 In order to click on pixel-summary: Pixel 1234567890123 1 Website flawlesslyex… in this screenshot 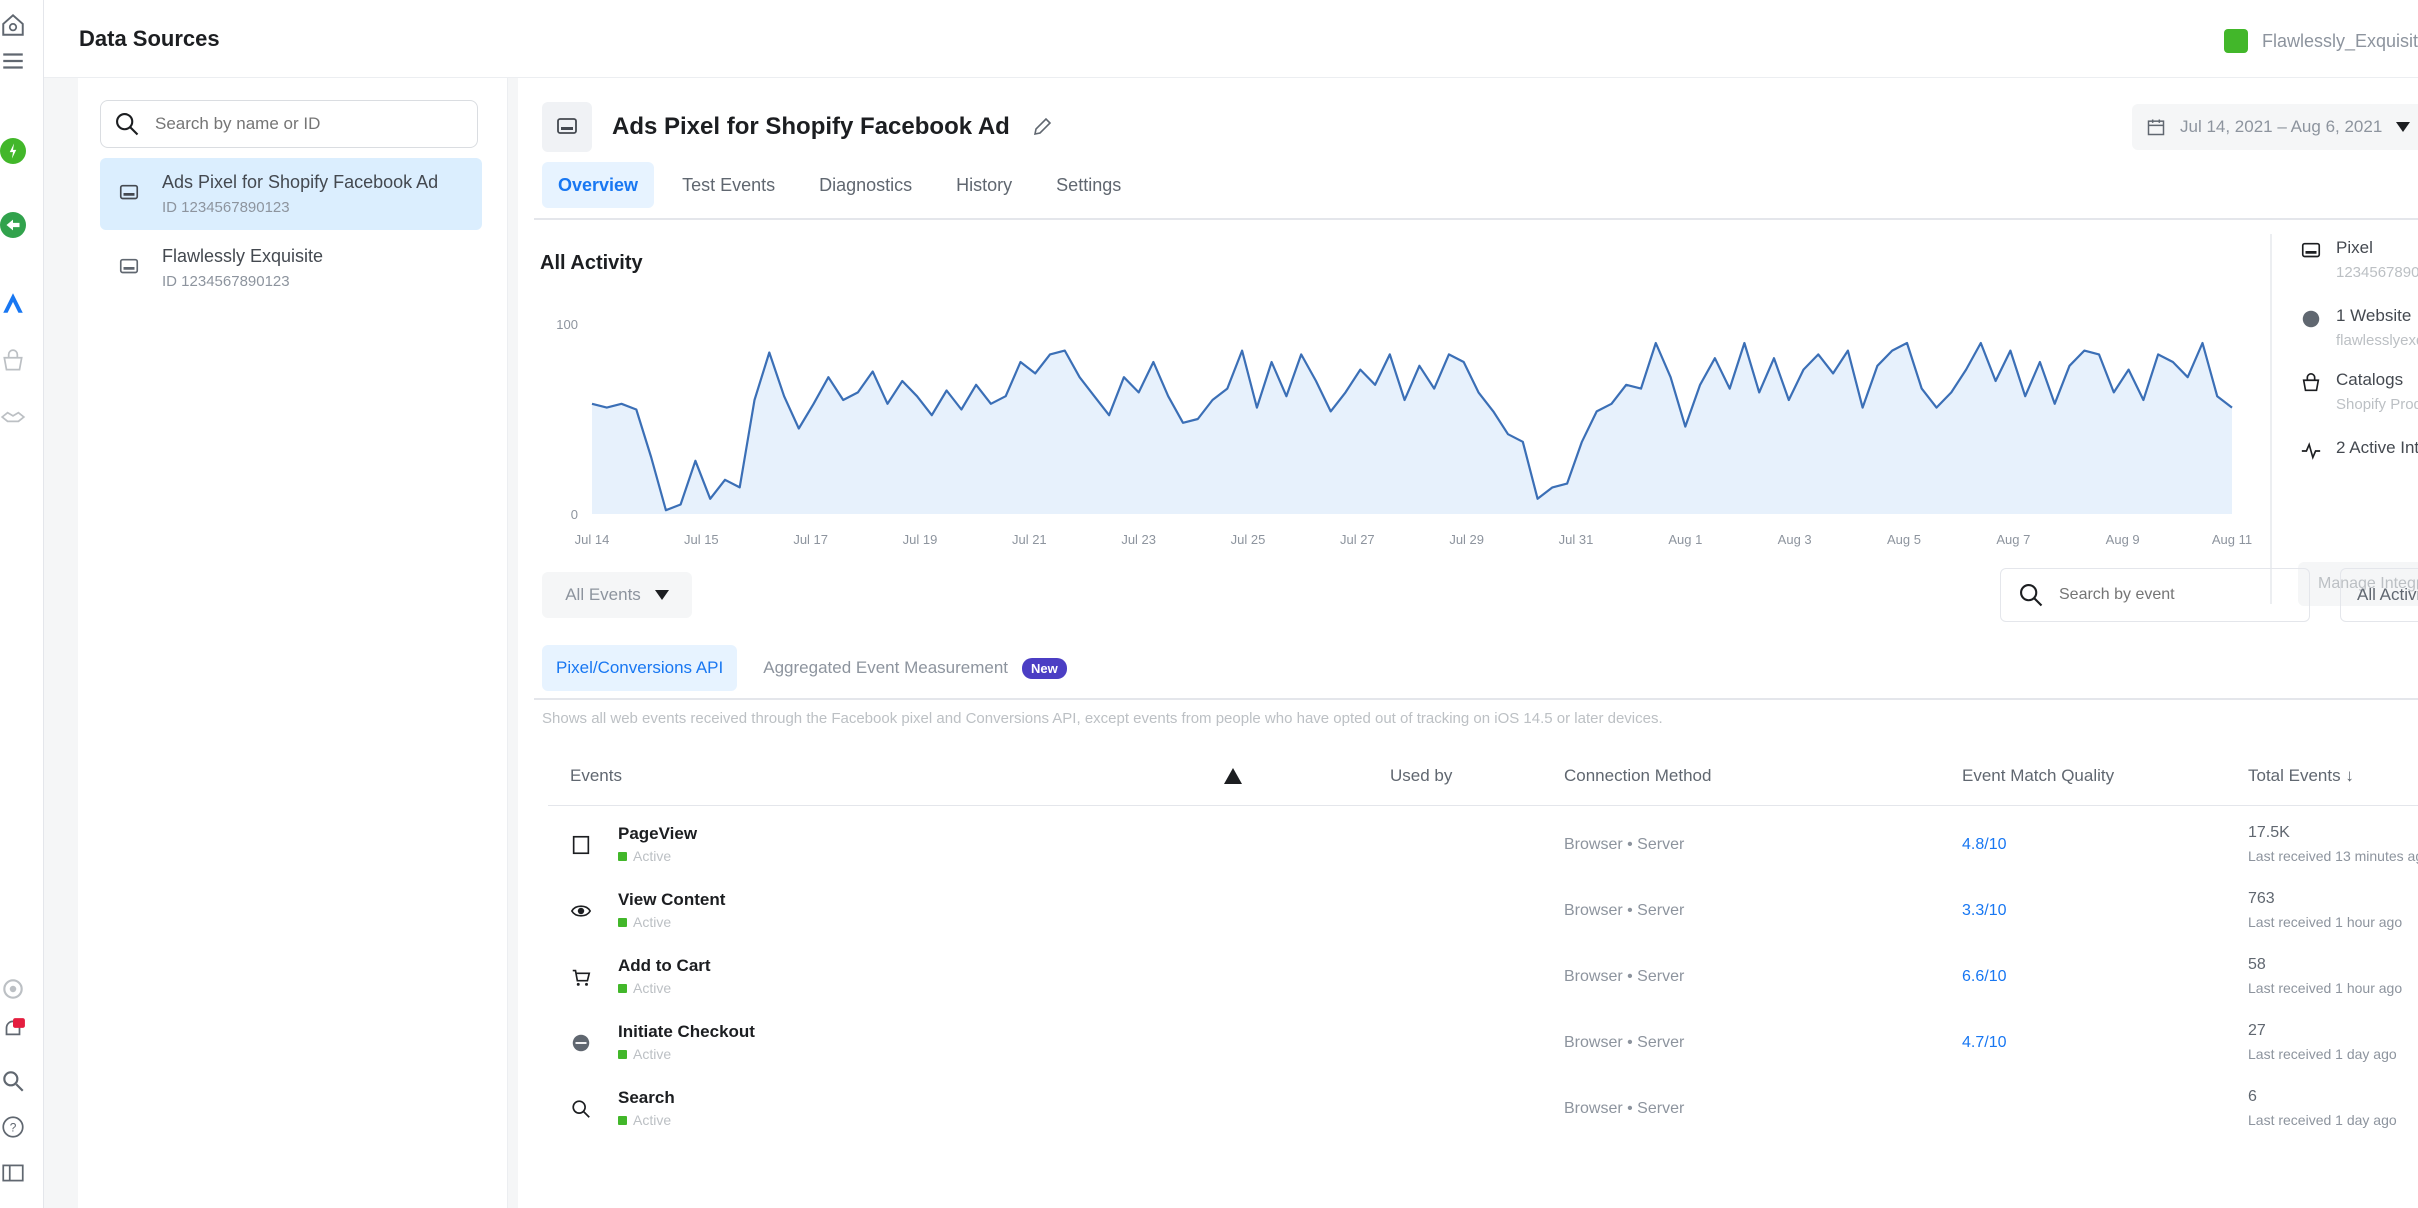, I will do `click(2353, 423)`.